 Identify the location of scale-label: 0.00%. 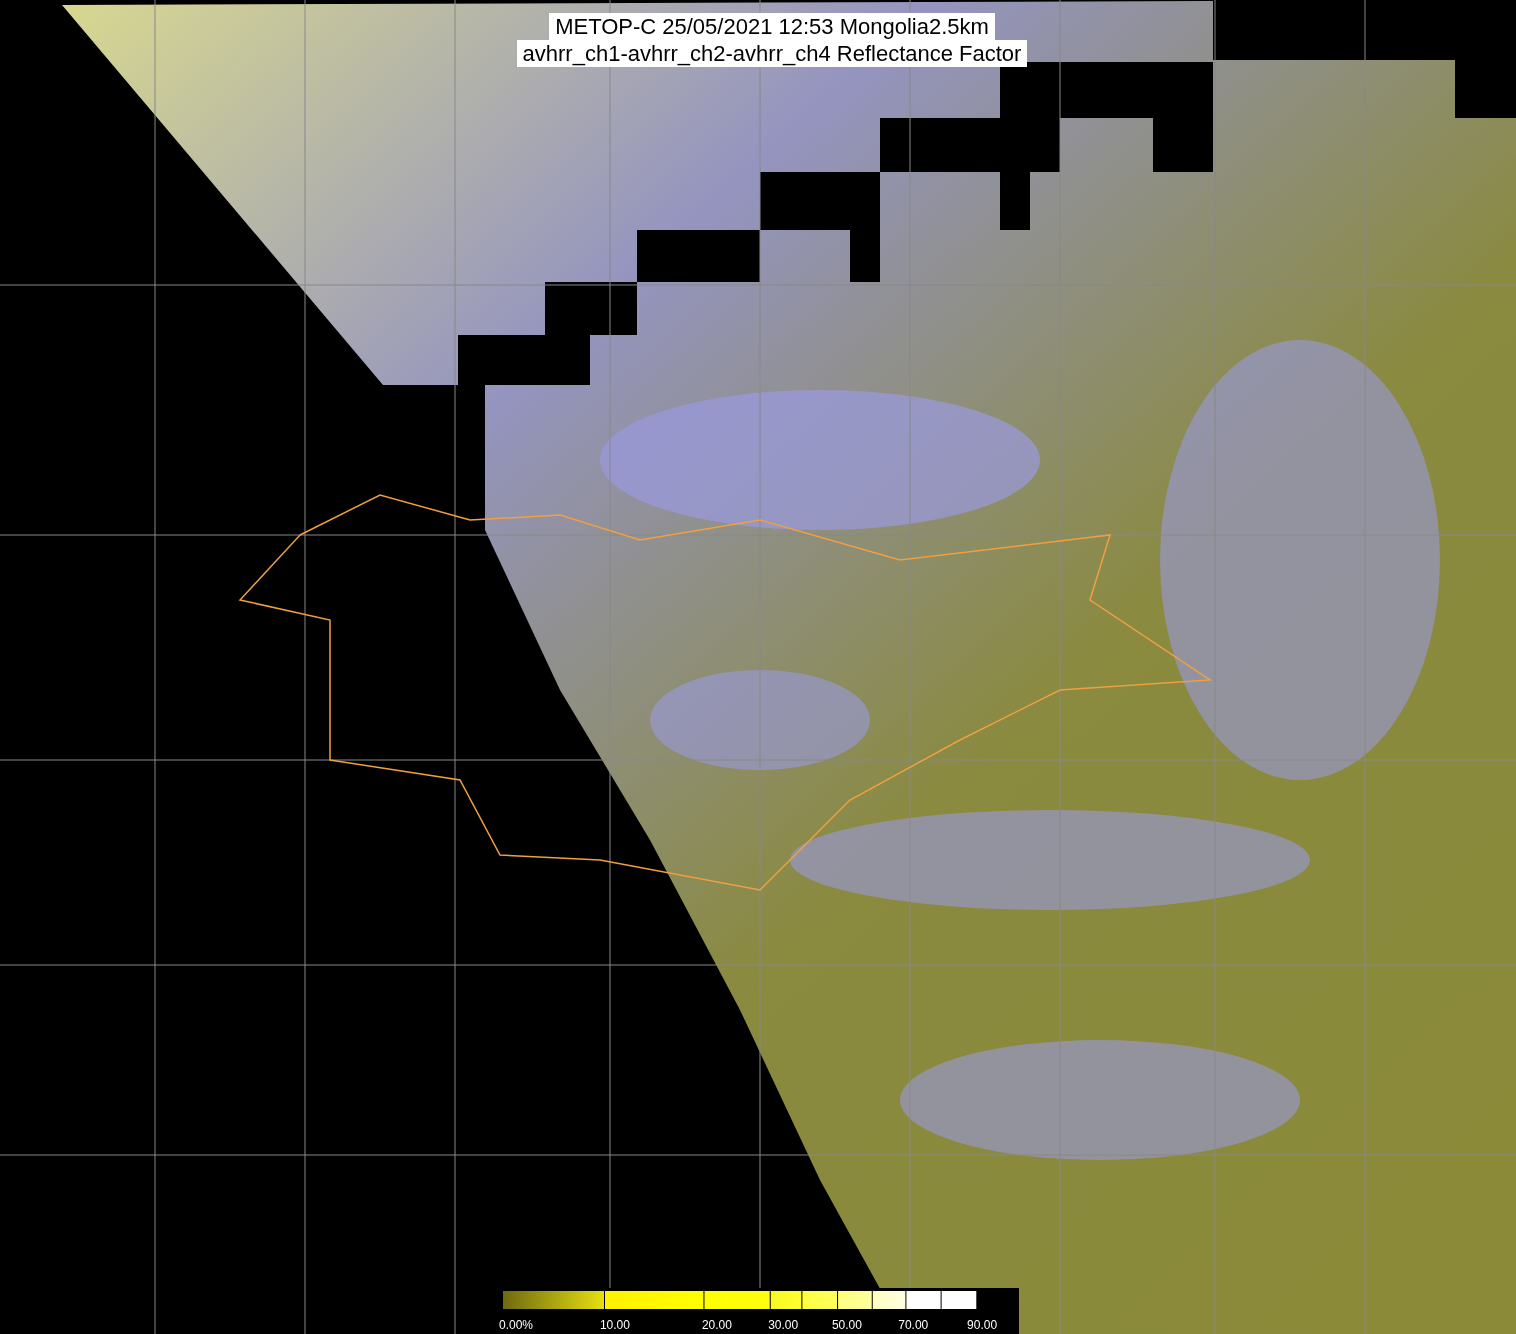
(516, 1325).